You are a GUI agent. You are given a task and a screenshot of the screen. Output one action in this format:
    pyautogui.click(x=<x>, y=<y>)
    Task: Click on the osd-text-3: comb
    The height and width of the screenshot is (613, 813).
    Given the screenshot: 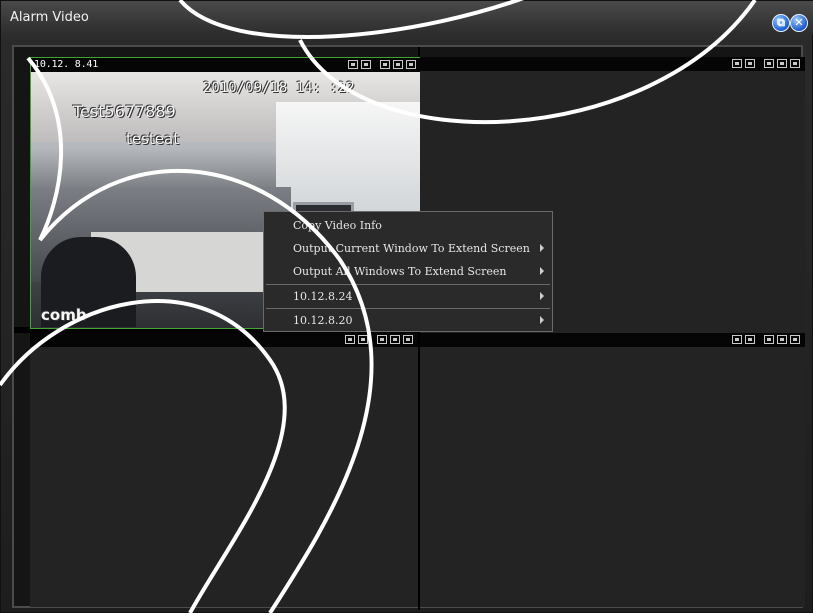 What is the action you would take?
    pyautogui.click(x=64, y=315)
    